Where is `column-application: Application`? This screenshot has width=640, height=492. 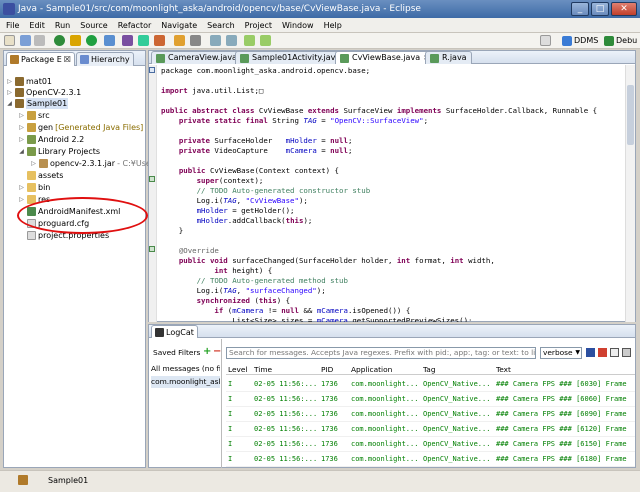 column-application: Application is located at coordinates (371, 369).